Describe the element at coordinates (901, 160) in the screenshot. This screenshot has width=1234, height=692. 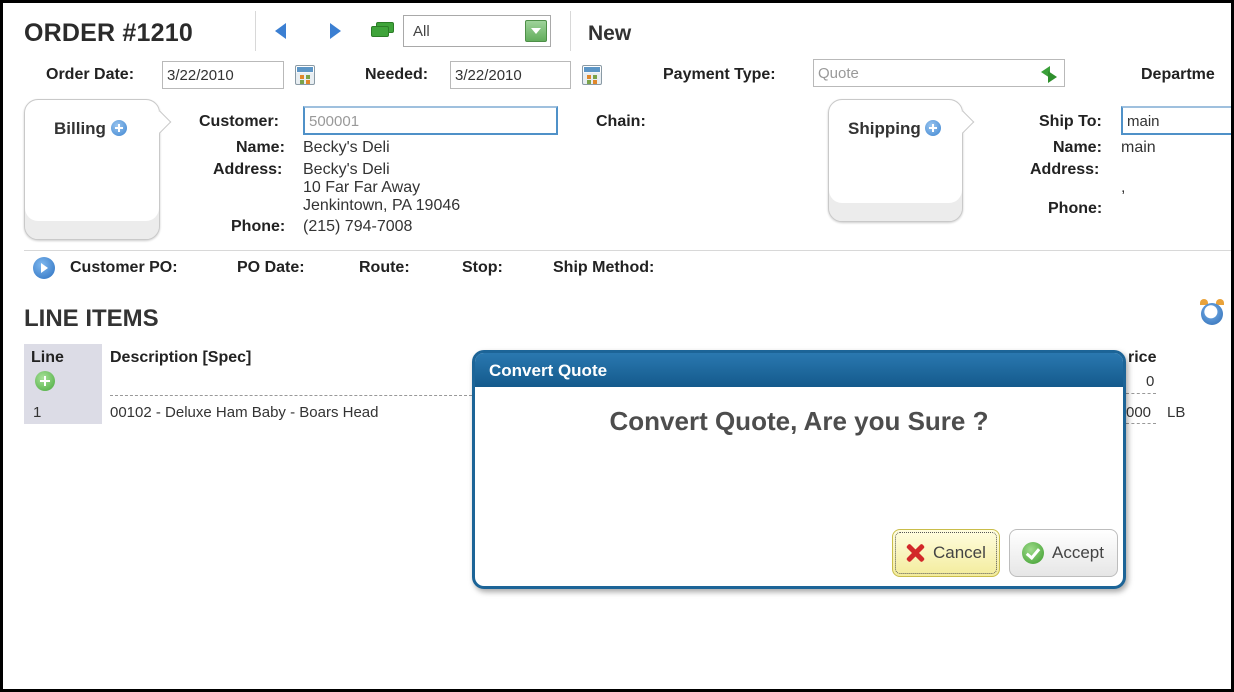
I see `shipping-tab: Shipping` at that location.